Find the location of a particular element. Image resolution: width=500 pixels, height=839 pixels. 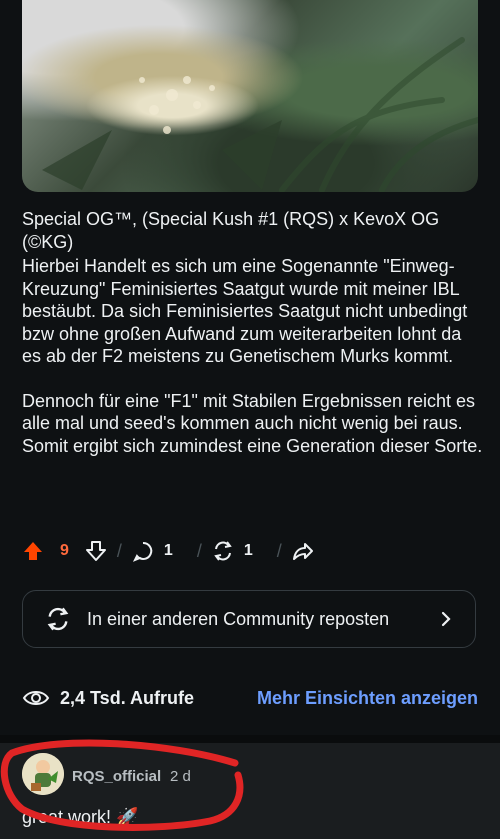

downvote-button is located at coordinates (96, 551).